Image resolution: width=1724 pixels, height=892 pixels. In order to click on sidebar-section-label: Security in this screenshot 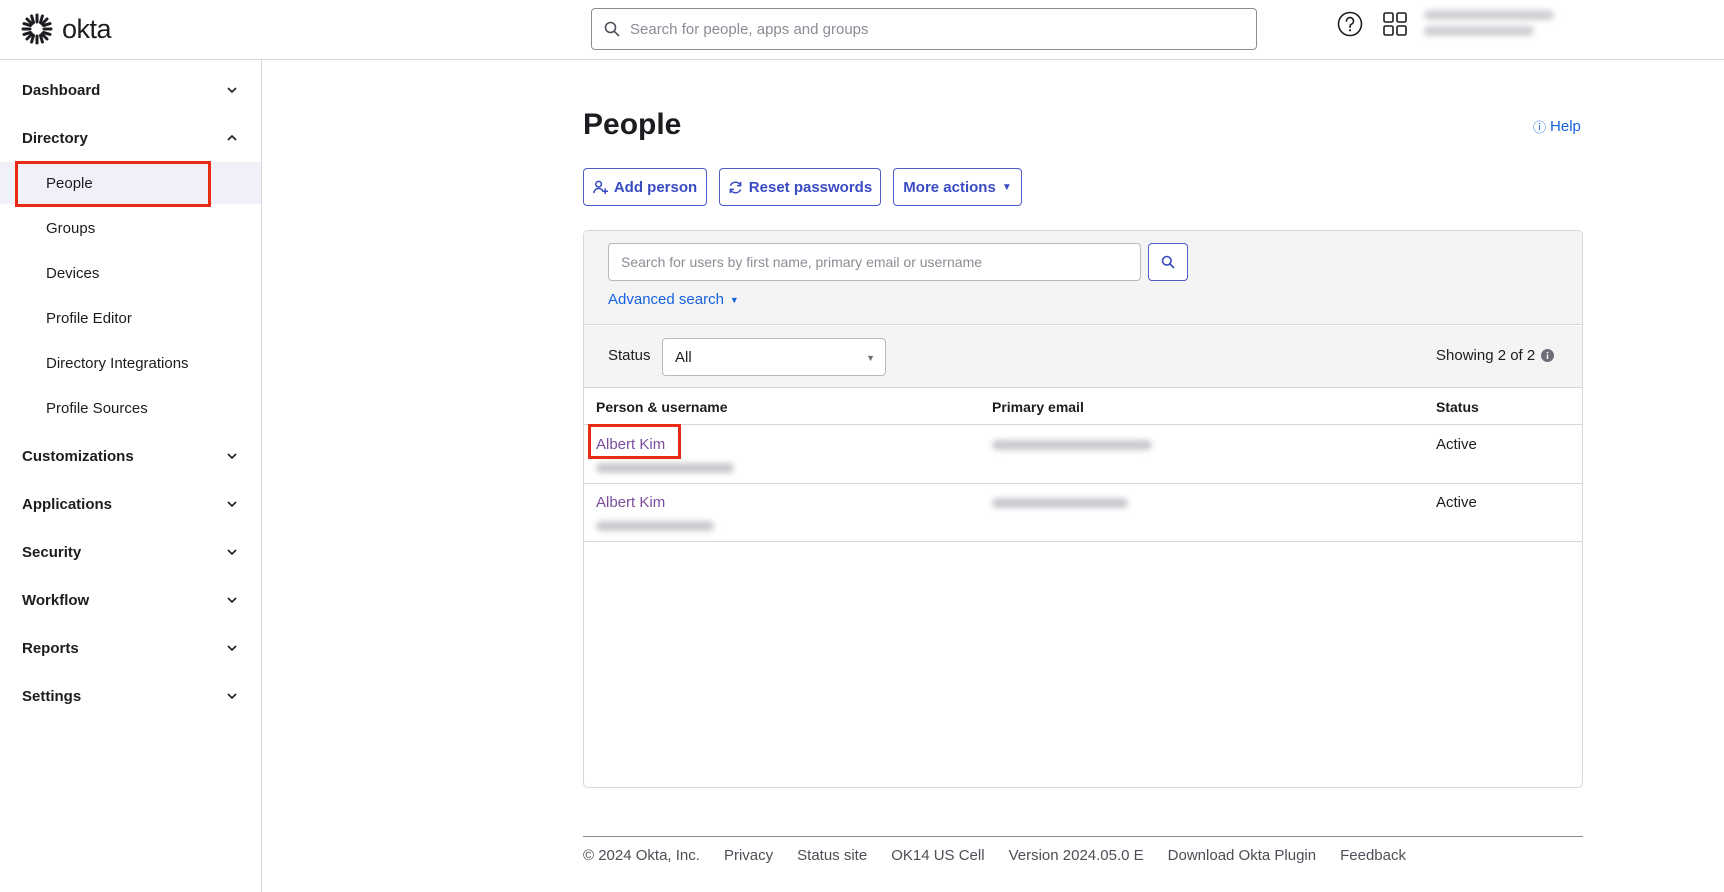, I will do `click(52, 552)`.